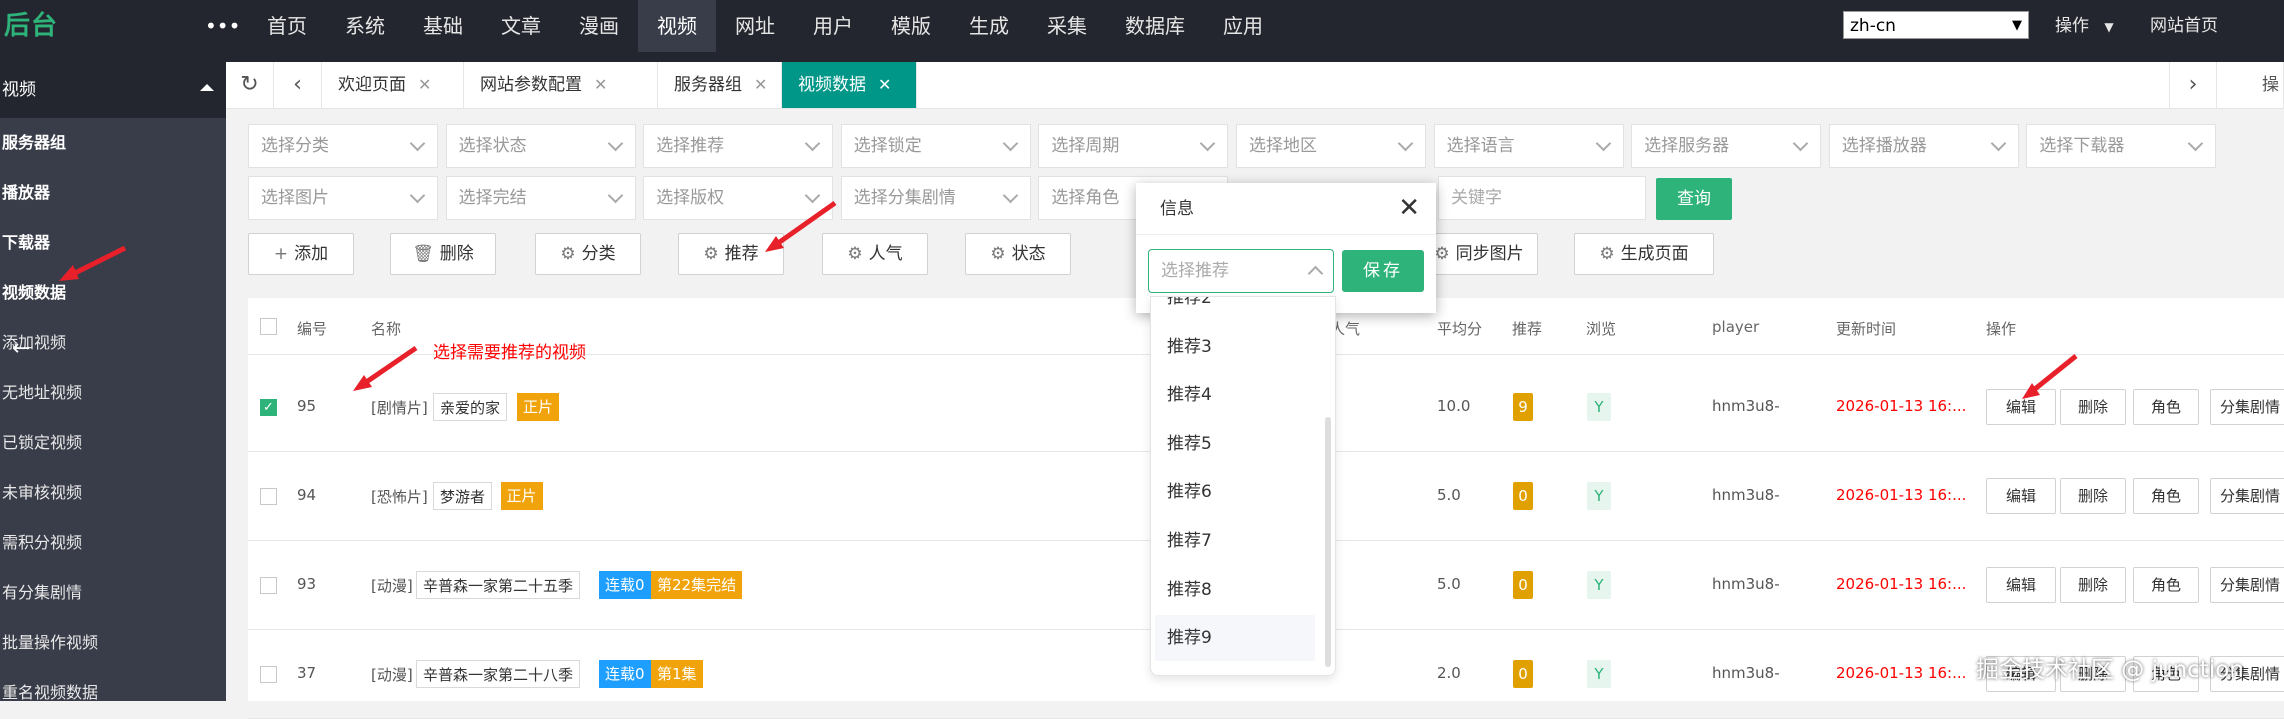 This screenshot has width=2284, height=719. What do you see at coordinates (301, 254) in the screenshot?
I see `toolbar-button: + 添加` at bounding box center [301, 254].